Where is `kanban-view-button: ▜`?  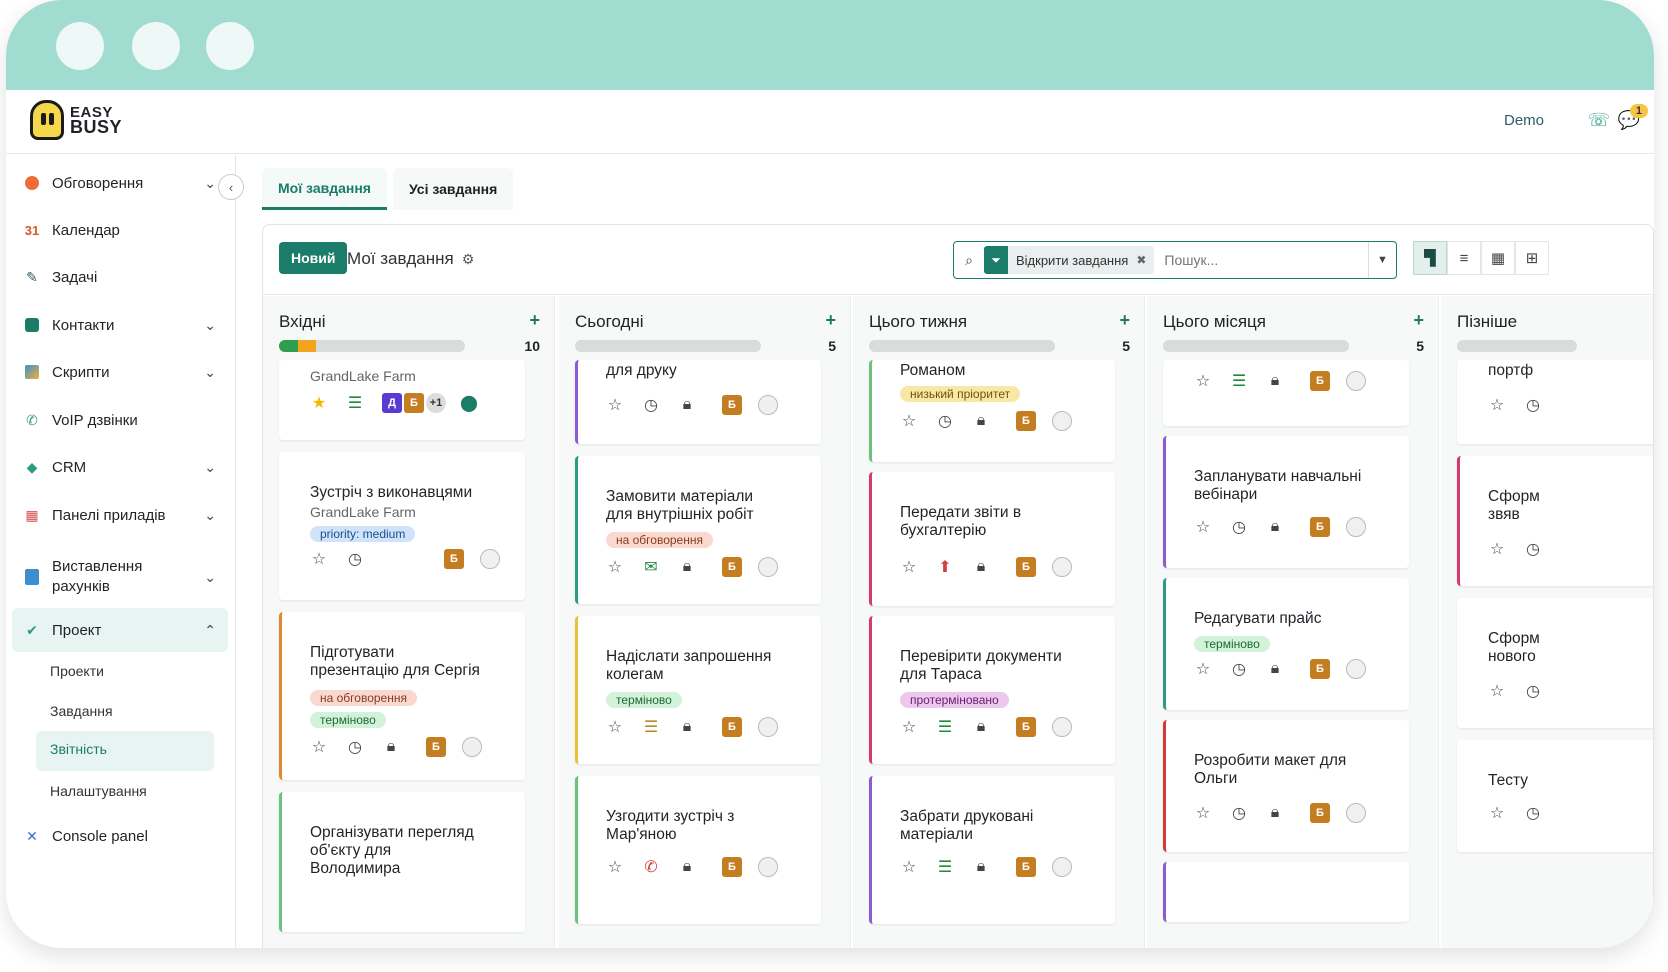 kanban-view-button: ▜ is located at coordinates (1430, 258).